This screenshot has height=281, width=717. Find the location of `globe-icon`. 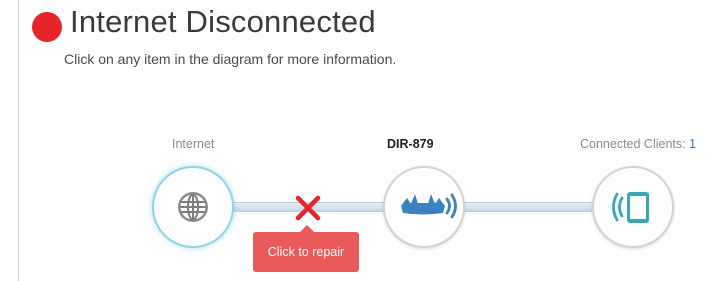

globe-icon is located at coordinates (193, 207).